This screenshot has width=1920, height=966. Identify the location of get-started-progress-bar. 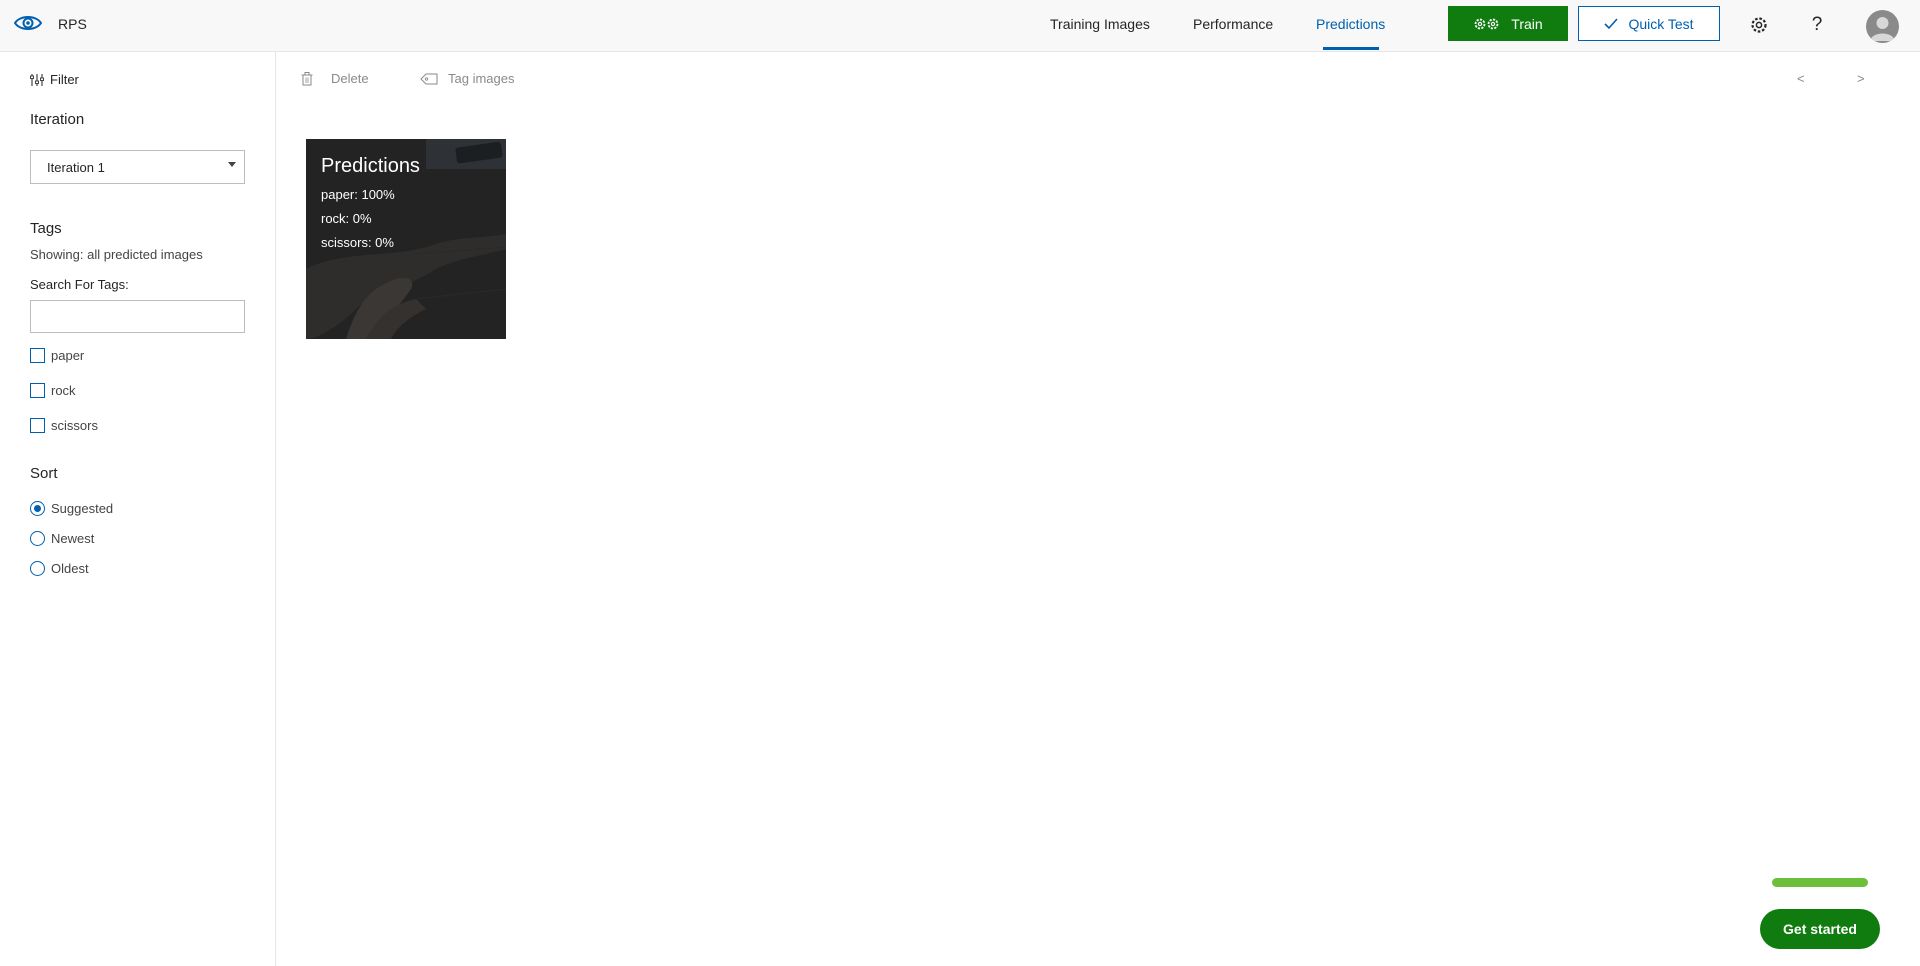
(1820, 882).